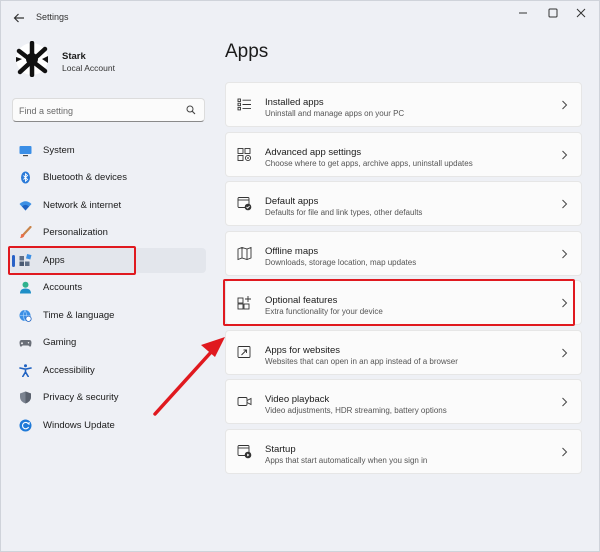 This screenshot has width=600, height=552. I want to click on card-title: Installed apps, so click(294, 102).